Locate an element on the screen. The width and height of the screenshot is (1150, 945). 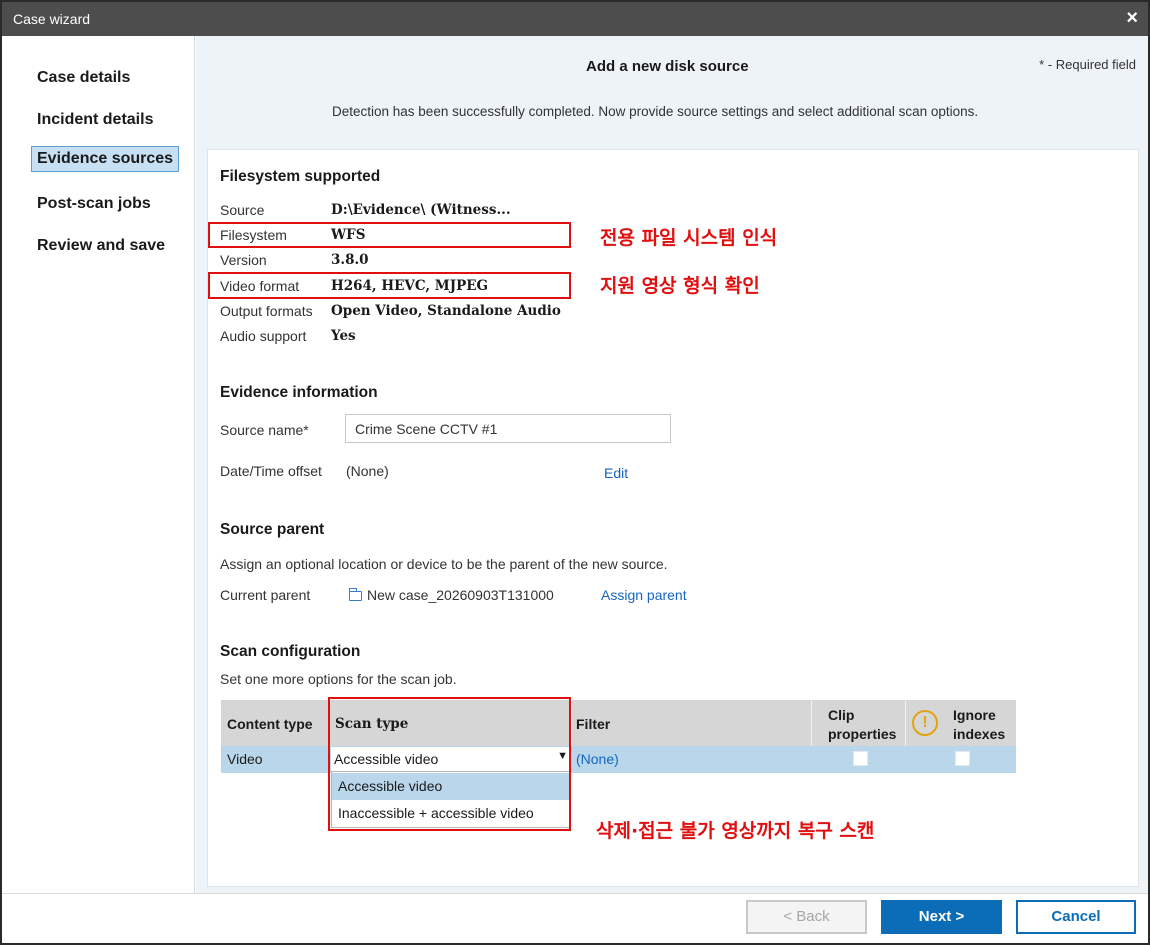
current-parent-value: New case_20260903T131000 is located at coordinates (460, 595).